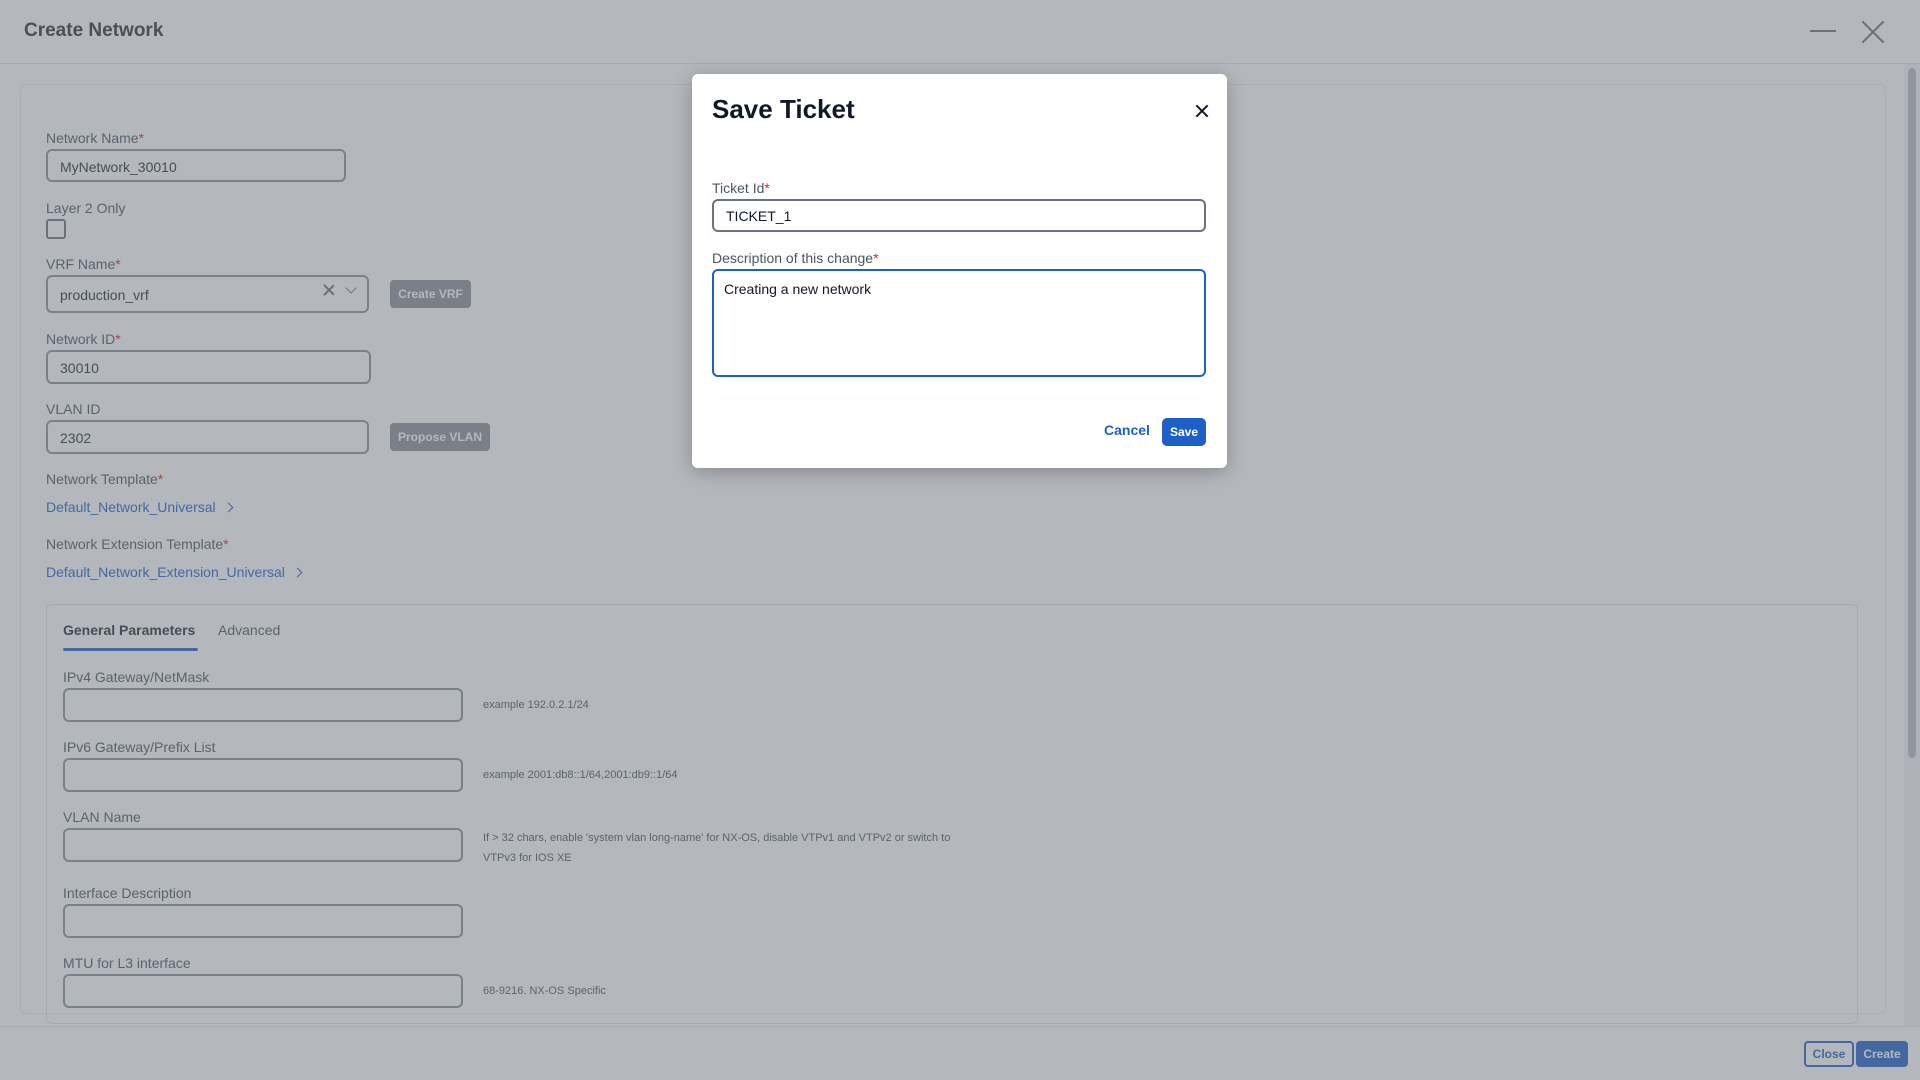 The image size is (1920, 1080). I want to click on cancel-button: Cancel, so click(1127, 430).